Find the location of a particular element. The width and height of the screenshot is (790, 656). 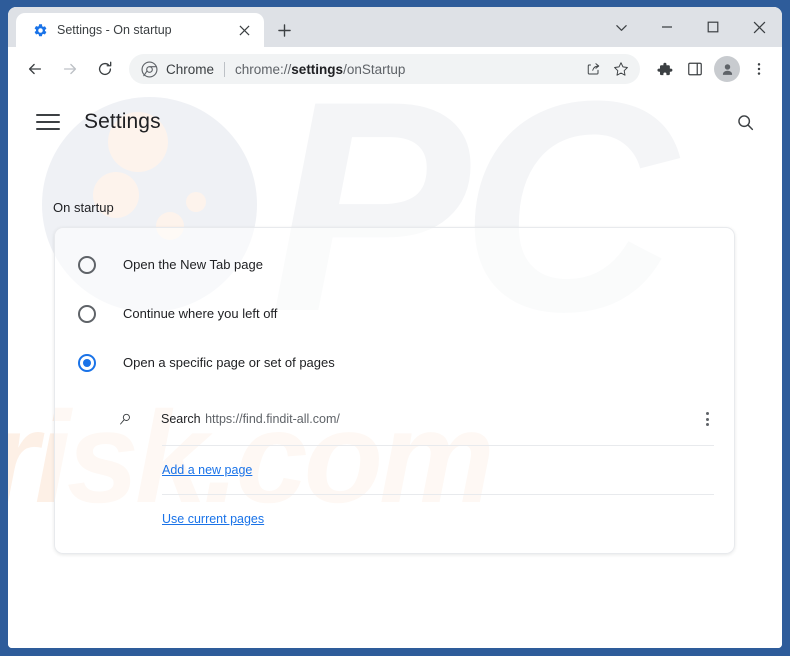

more-actions-icon is located at coordinates (707, 419).